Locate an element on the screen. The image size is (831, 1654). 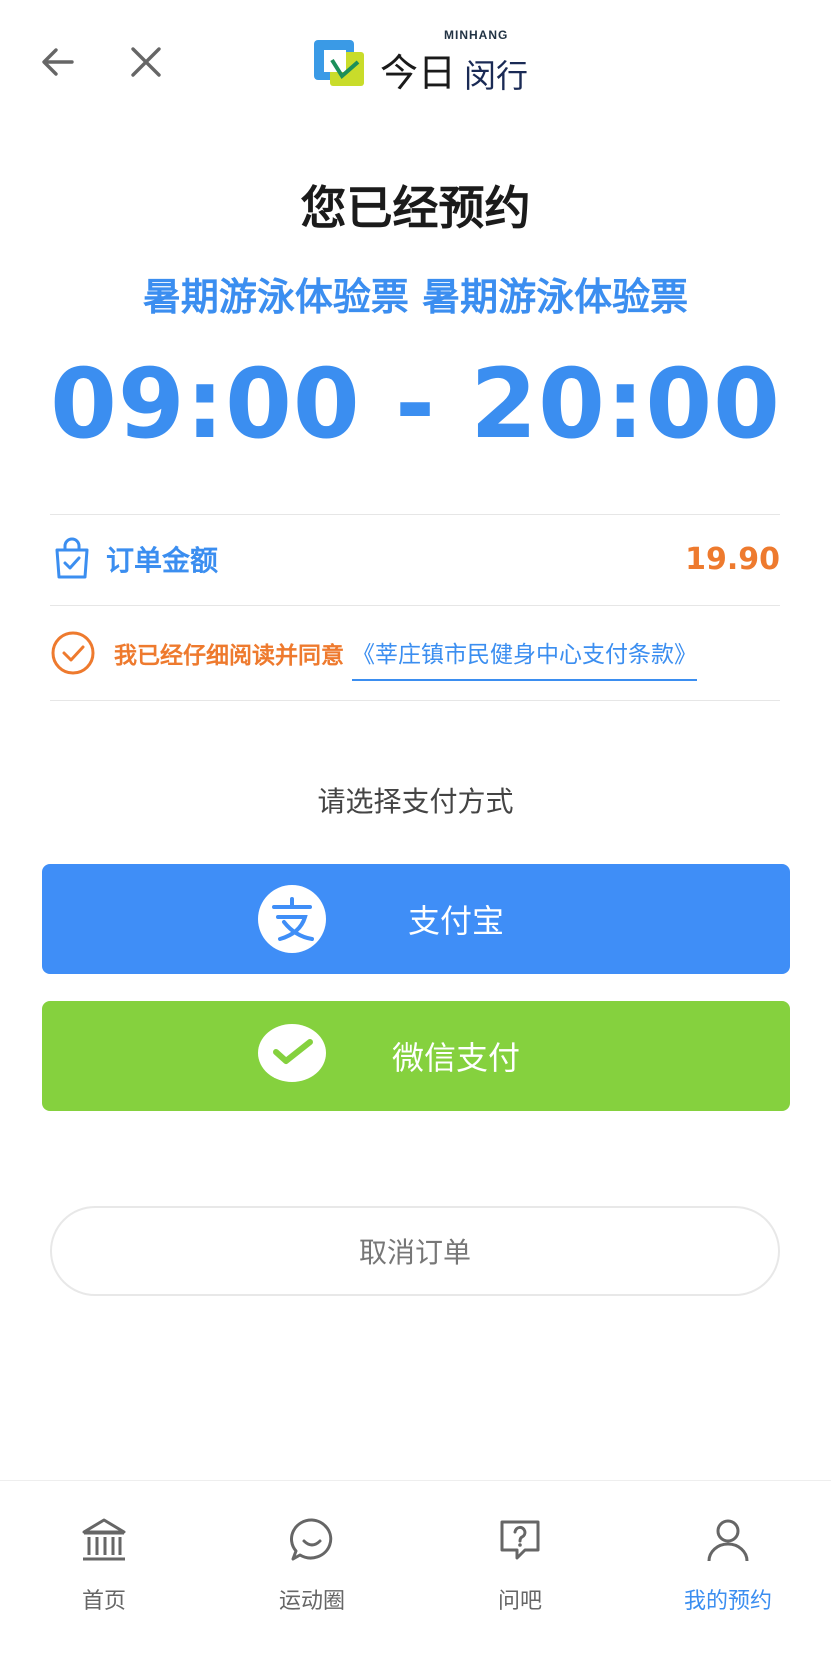
agreement-text: 我已经仔细阅读并同意 is located at coordinates (229, 656).